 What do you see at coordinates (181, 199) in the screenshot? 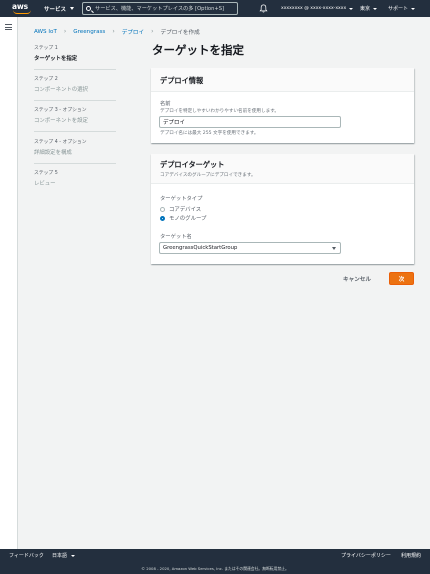
I see `target-type-label: ターゲットタイプ` at bounding box center [181, 199].